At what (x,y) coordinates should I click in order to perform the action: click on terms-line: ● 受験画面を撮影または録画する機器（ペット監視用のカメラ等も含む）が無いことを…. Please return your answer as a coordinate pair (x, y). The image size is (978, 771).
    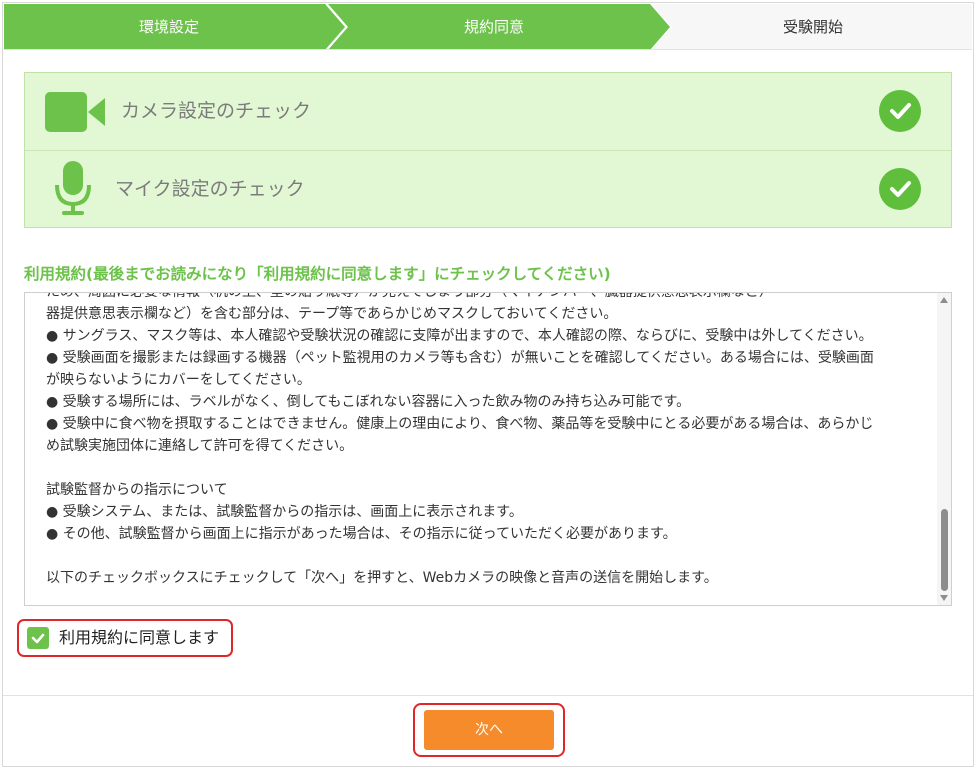
    Looking at the image, I should click on (460, 358).